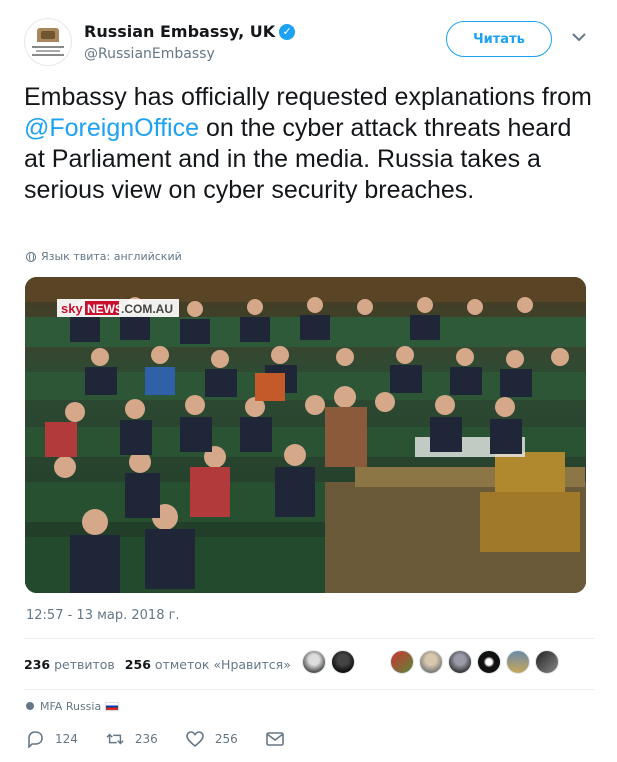 Image resolution: width=617 pixels, height=762 pixels. Describe the element at coordinates (147, 309) in the screenshot. I see `watermark-domain: .COM.AU` at that location.